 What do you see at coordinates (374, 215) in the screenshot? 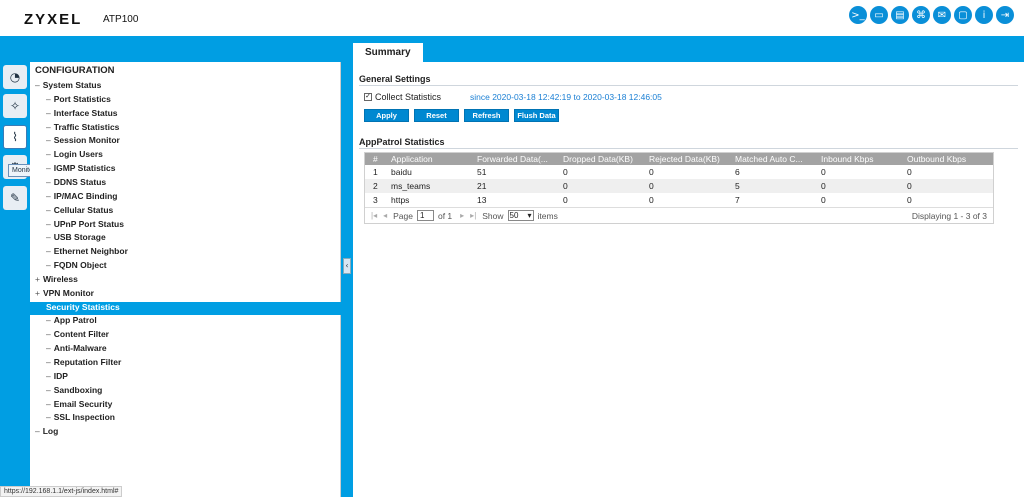
I see `first-page-icon: |◂` at bounding box center [374, 215].